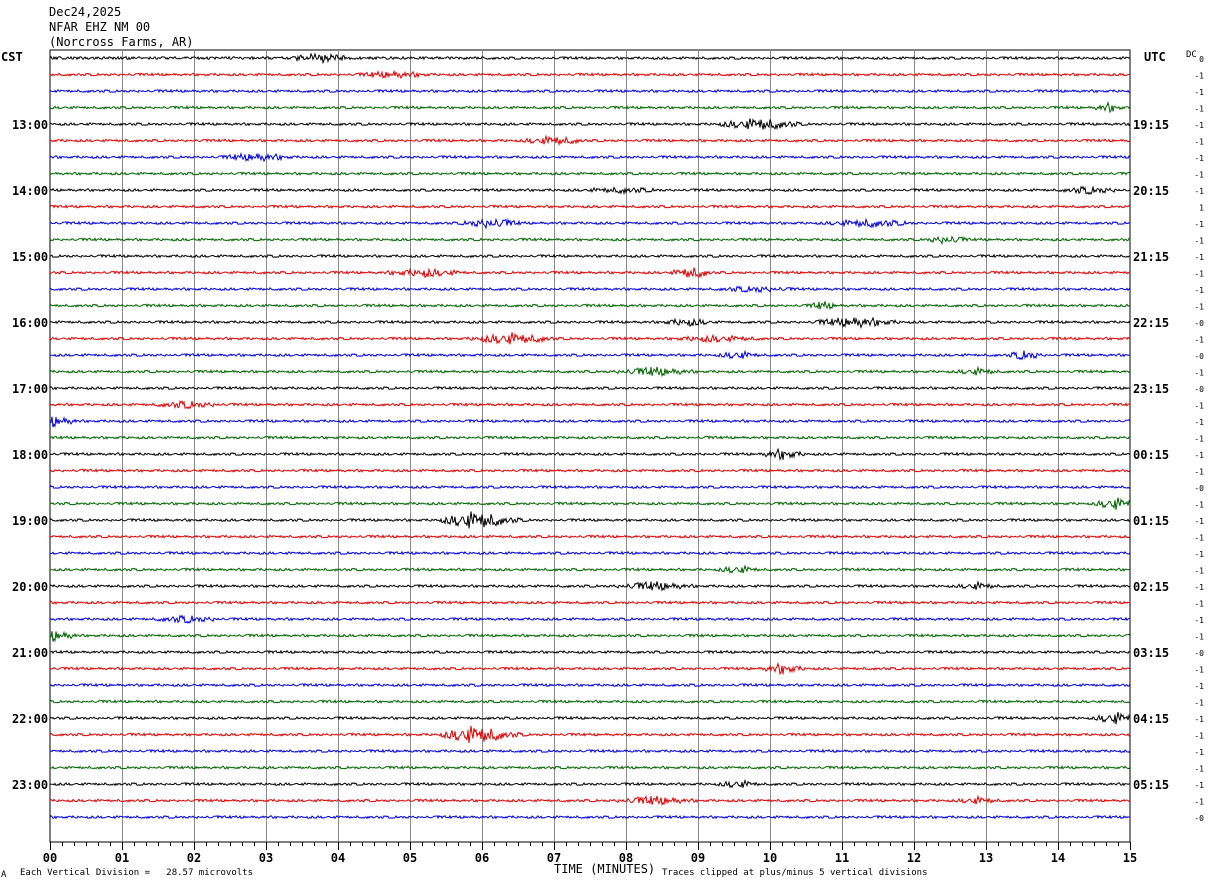 This screenshot has height=886, width=1210. Describe the element at coordinates (4, 875) in the screenshot. I see `corner-mark: A` at that location.